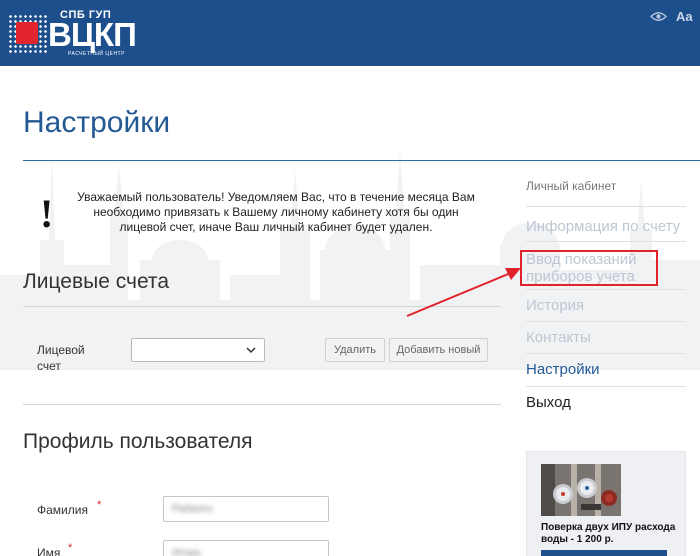 This screenshot has height=556, width=700. What do you see at coordinates (589, 268) in the screenshot?
I see `highlight-annotation` at bounding box center [589, 268].